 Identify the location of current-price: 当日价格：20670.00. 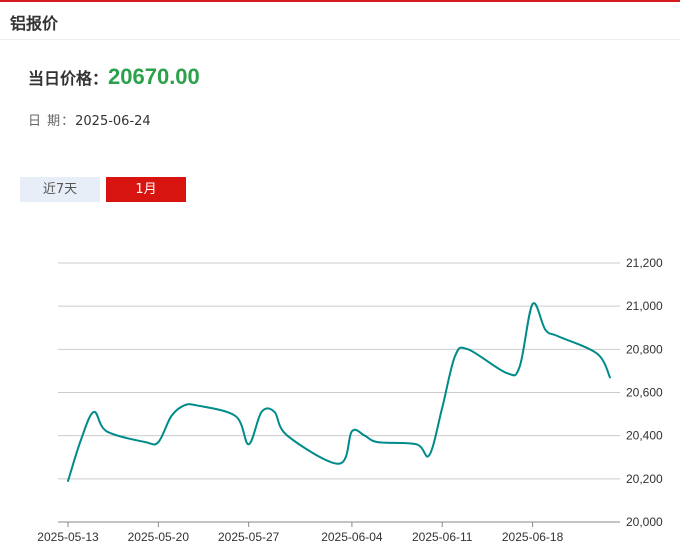
(114, 77).